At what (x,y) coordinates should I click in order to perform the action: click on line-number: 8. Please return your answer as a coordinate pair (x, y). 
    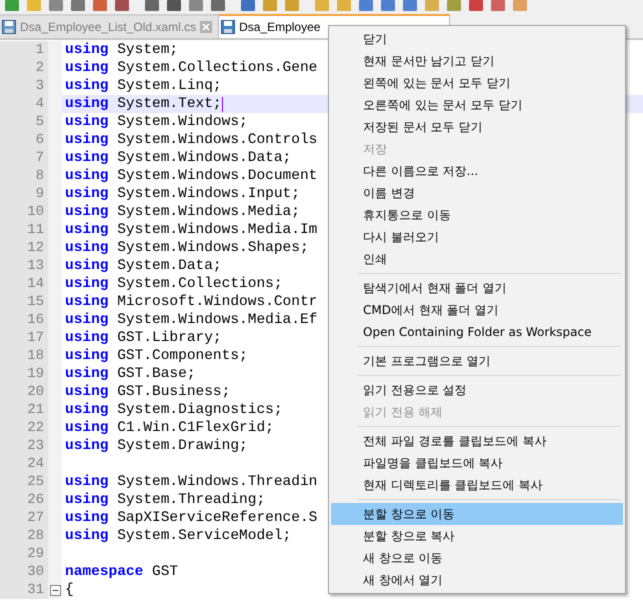
    Looking at the image, I should click on (24, 176).